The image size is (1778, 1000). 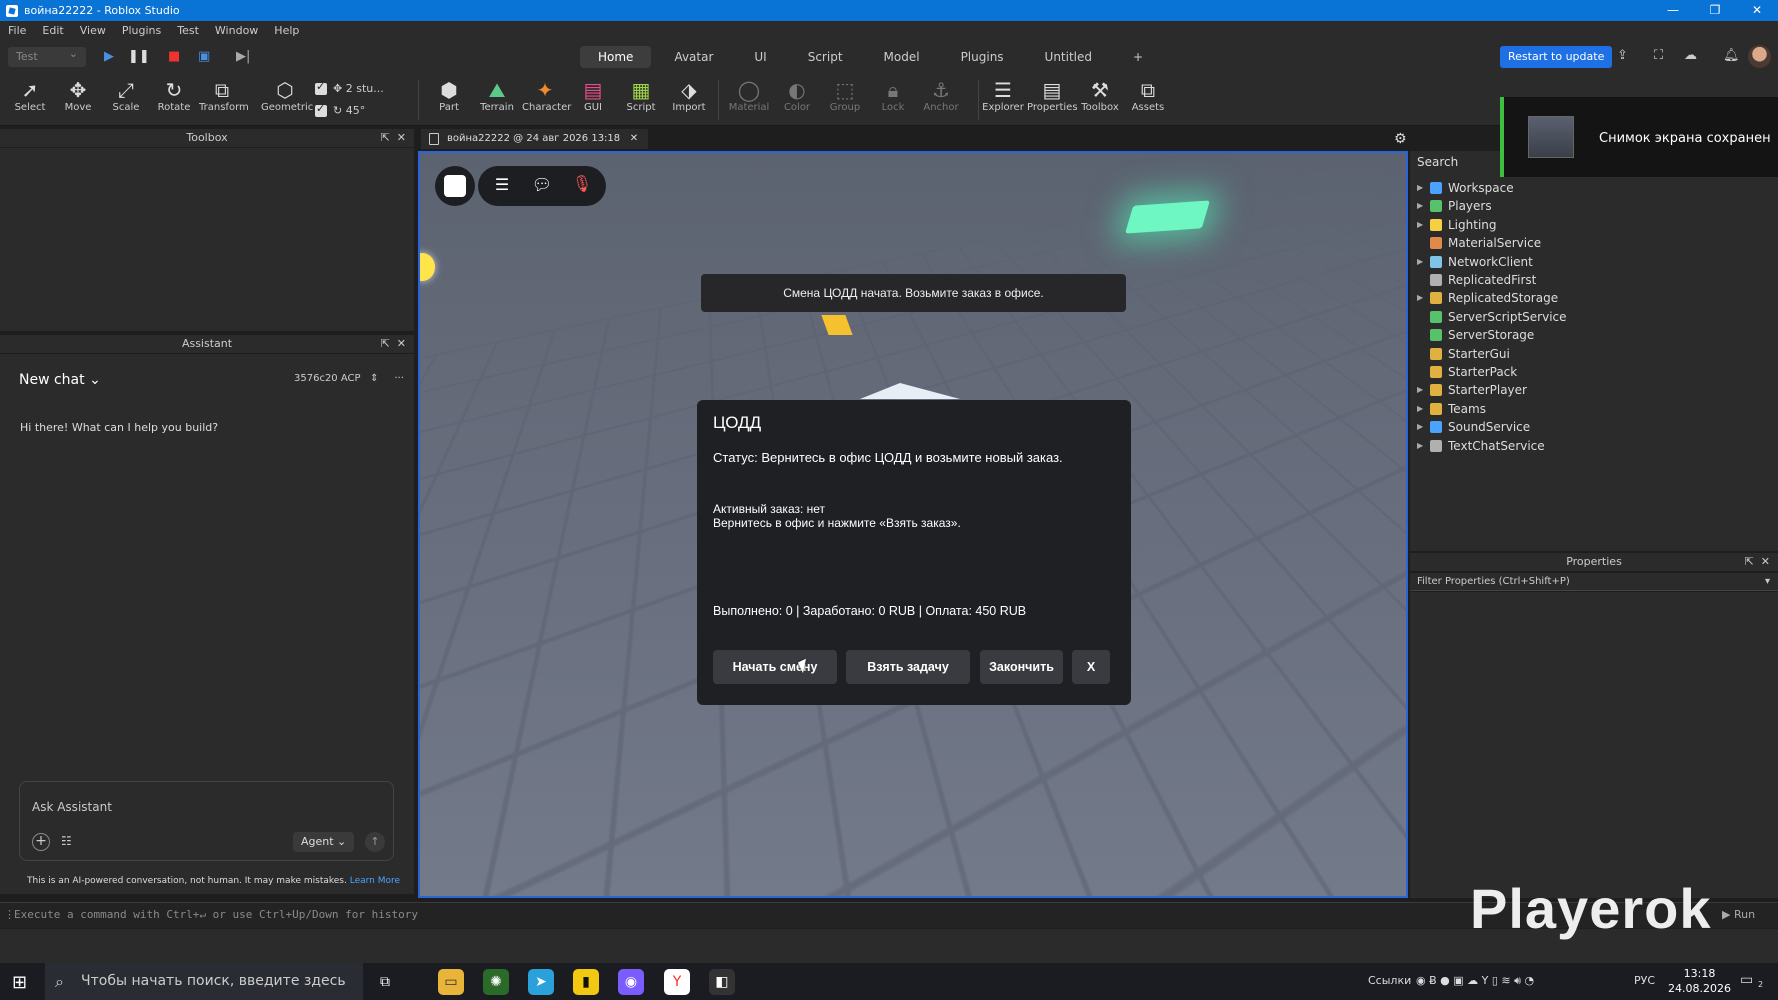 What do you see at coordinates (941, 95) in the screenshot?
I see `anchor-button: ⚓︎ Anchor` at bounding box center [941, 95].